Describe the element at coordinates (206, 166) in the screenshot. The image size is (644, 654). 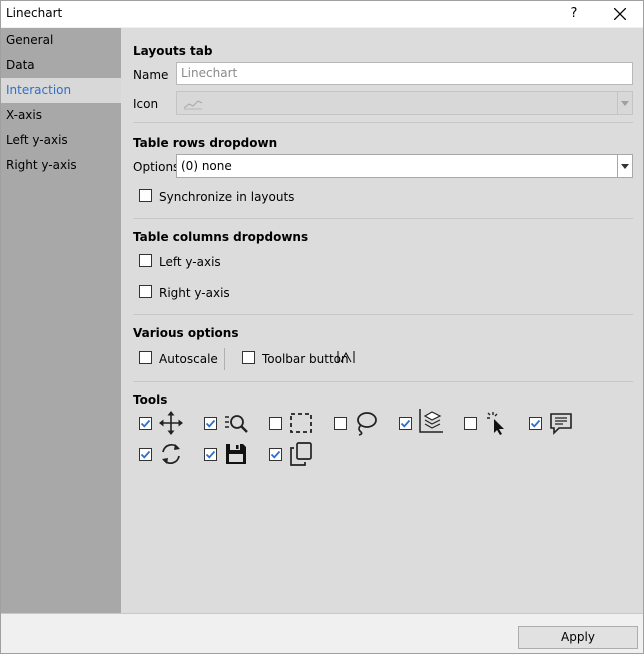
I see `options-value: (0) none` at that location.